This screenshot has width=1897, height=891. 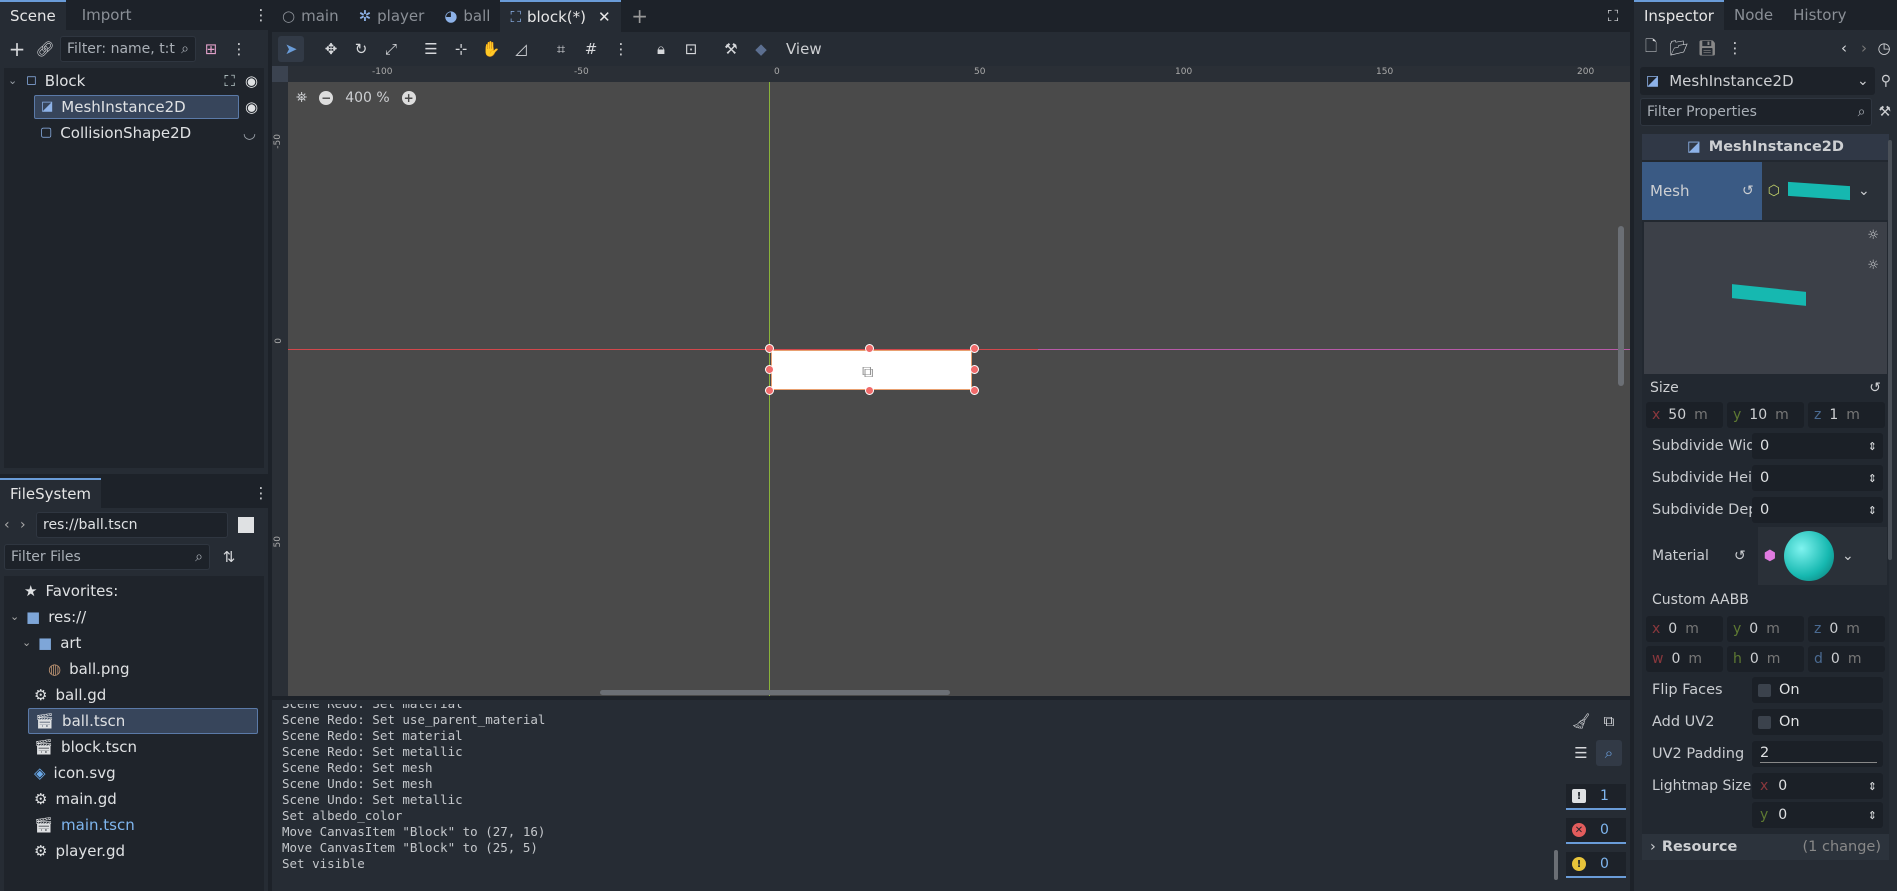 What do you see at coordinates (691, 49) in the screenshot?
I see `group-icon: ⊡` at bounding box center [691, 49].